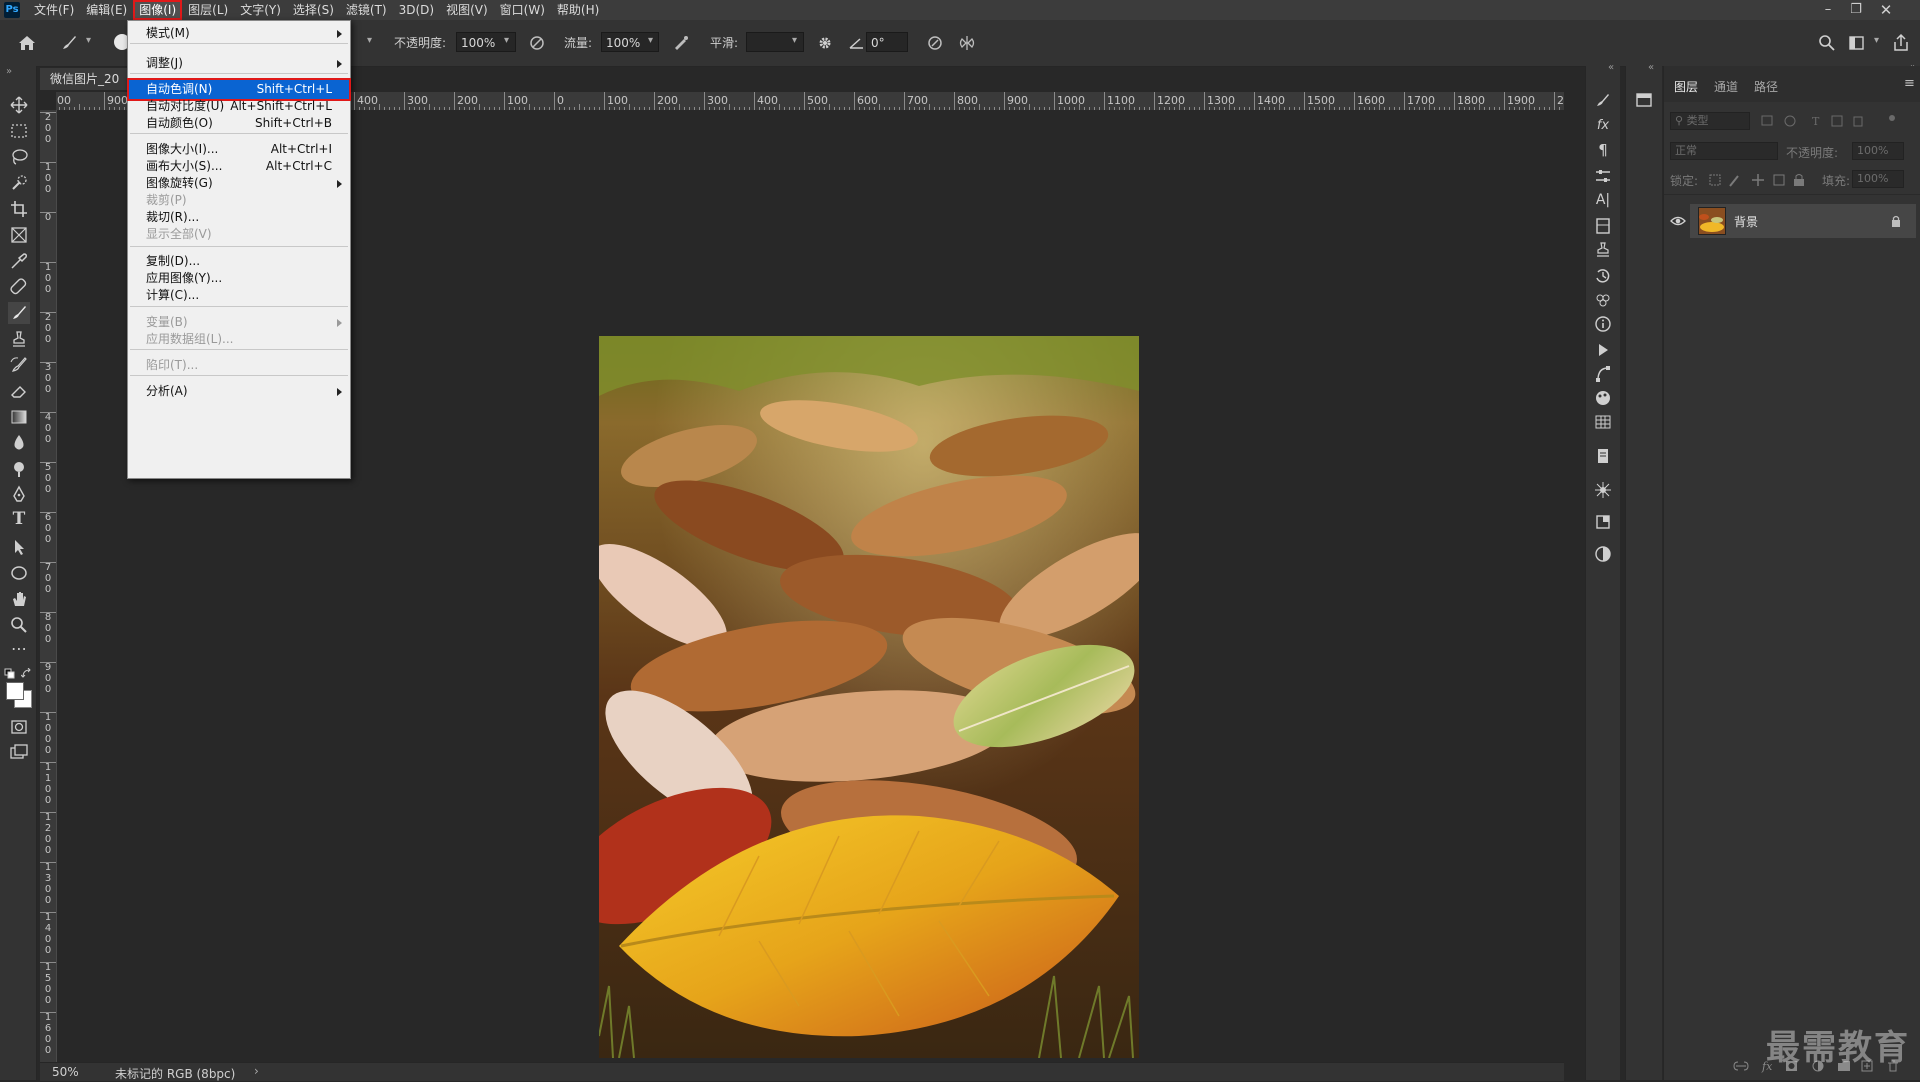  Describe the element at coordinates (19, 573) in the screenshot. I see `ellipse-tool-icon` at that location.